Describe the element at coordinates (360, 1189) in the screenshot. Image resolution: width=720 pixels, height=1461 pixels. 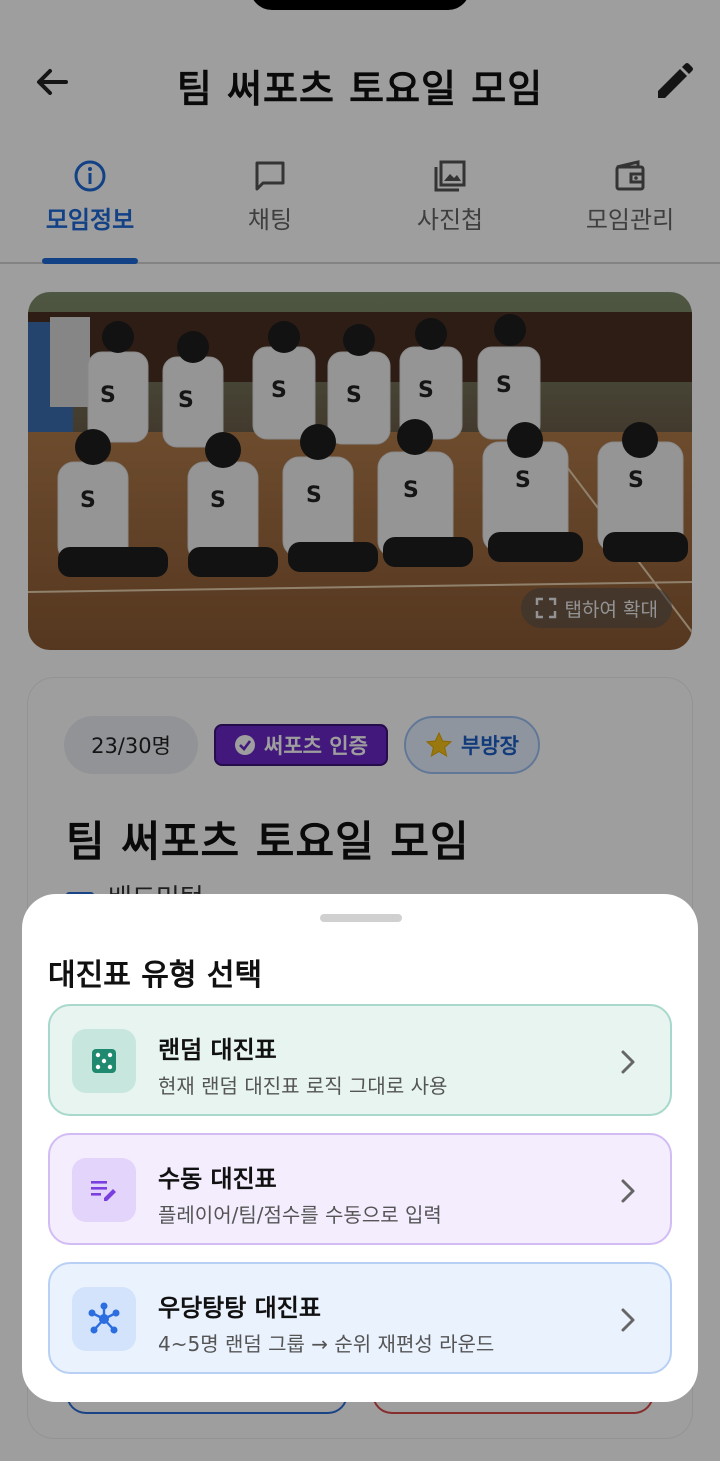
I see `option-manual-bracket: 수동 대진표 플레이어/팀/점수를 수동으로 입력` at that location.